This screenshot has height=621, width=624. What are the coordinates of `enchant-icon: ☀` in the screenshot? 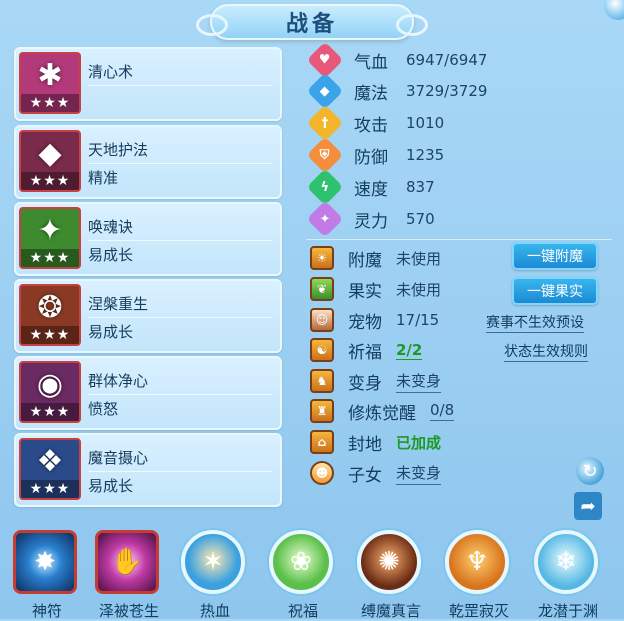 It's located at (322, 258).